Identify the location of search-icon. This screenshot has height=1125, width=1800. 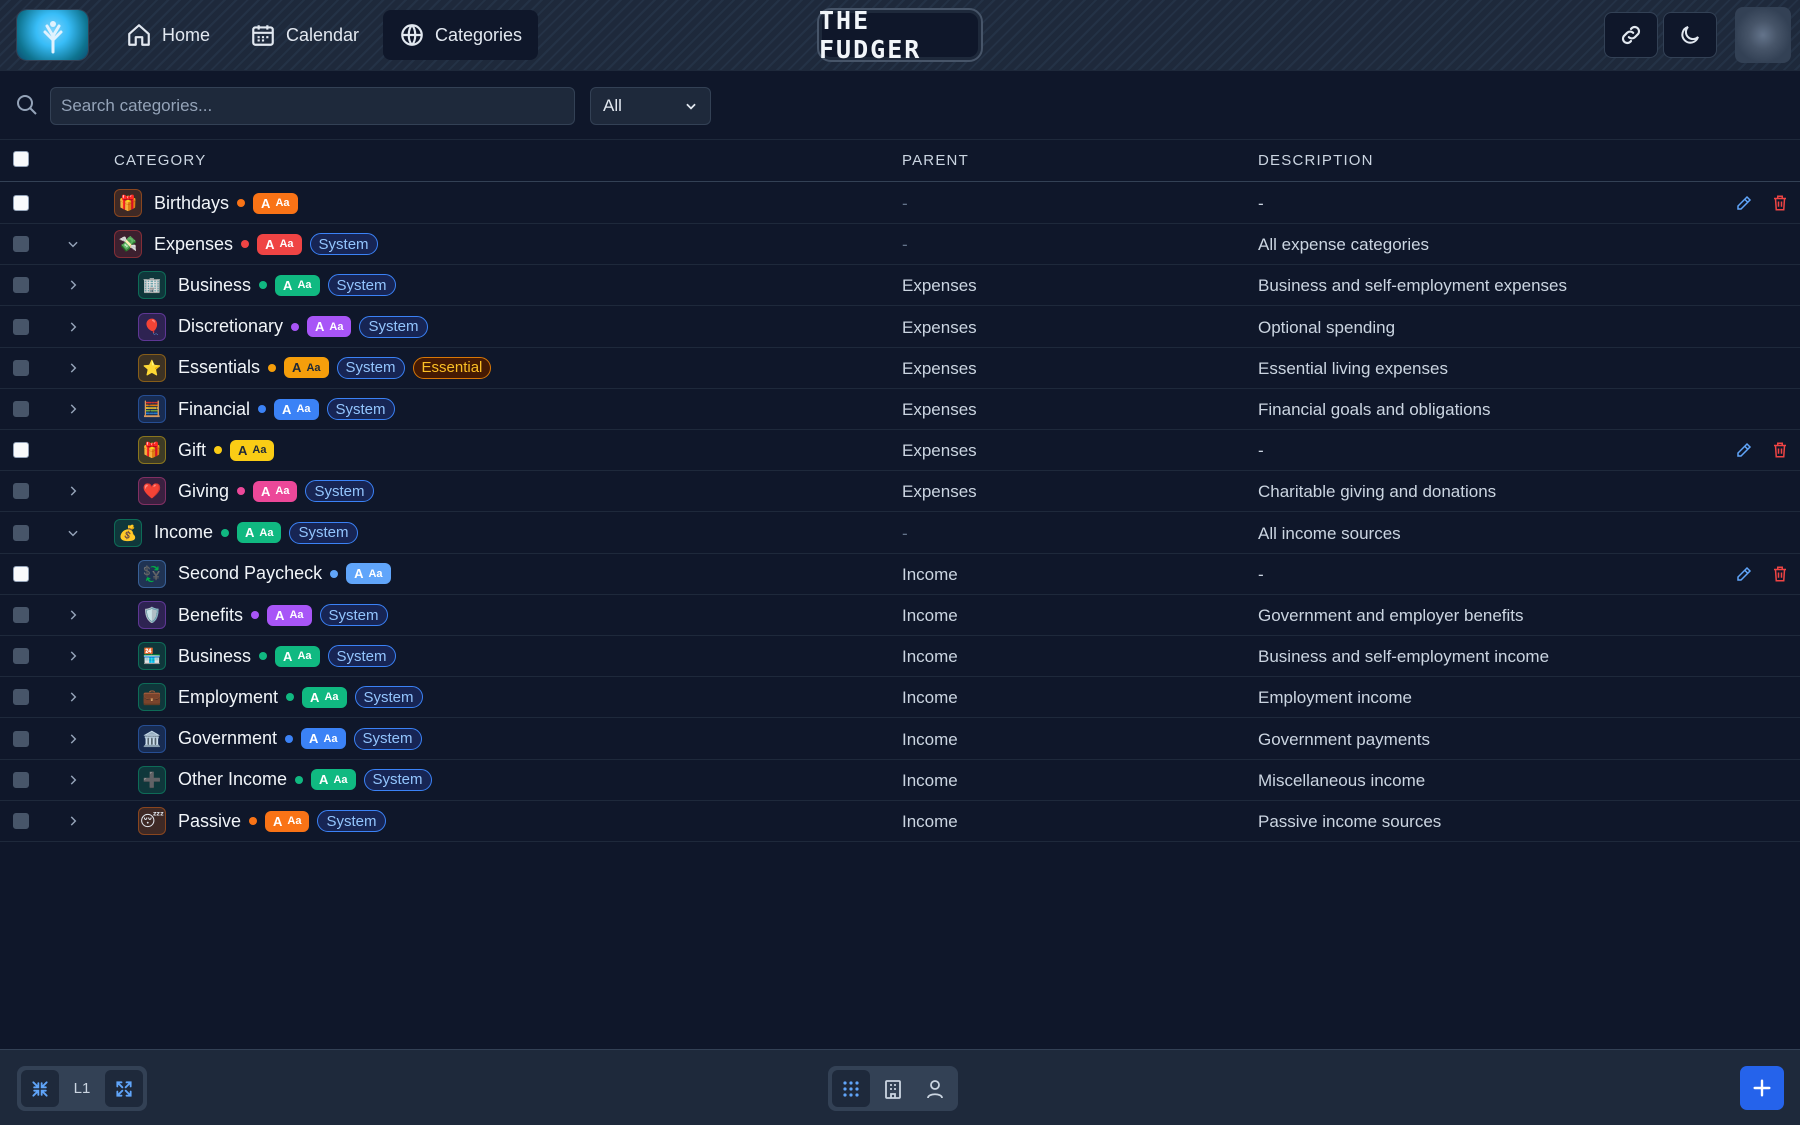
(27, 105).